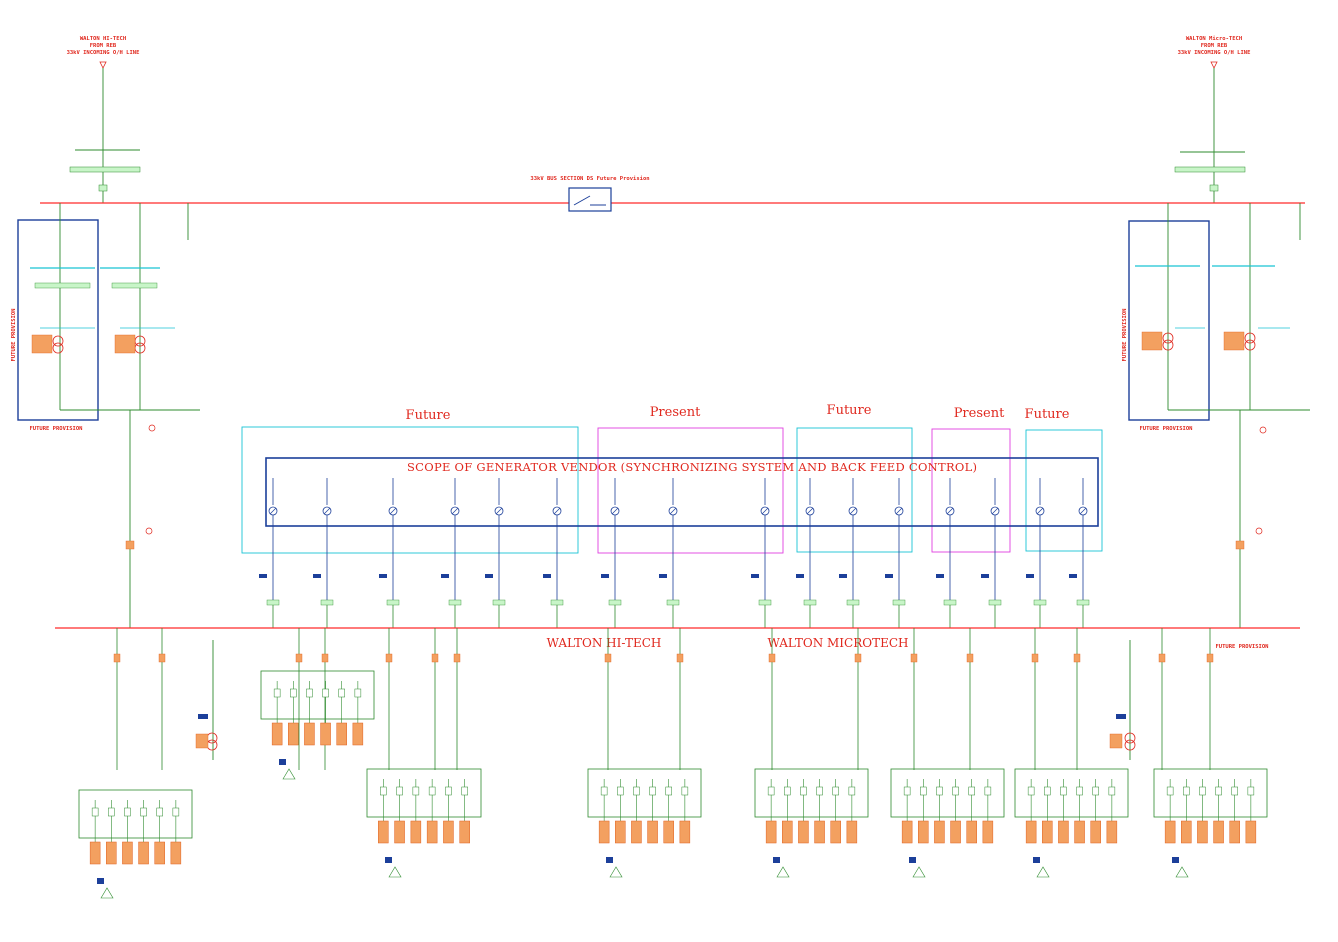  What do you see at coordinates (108, 415) in the screenshot?
I see `hv-transformer-bays-left` at bounding box center [108, 415].